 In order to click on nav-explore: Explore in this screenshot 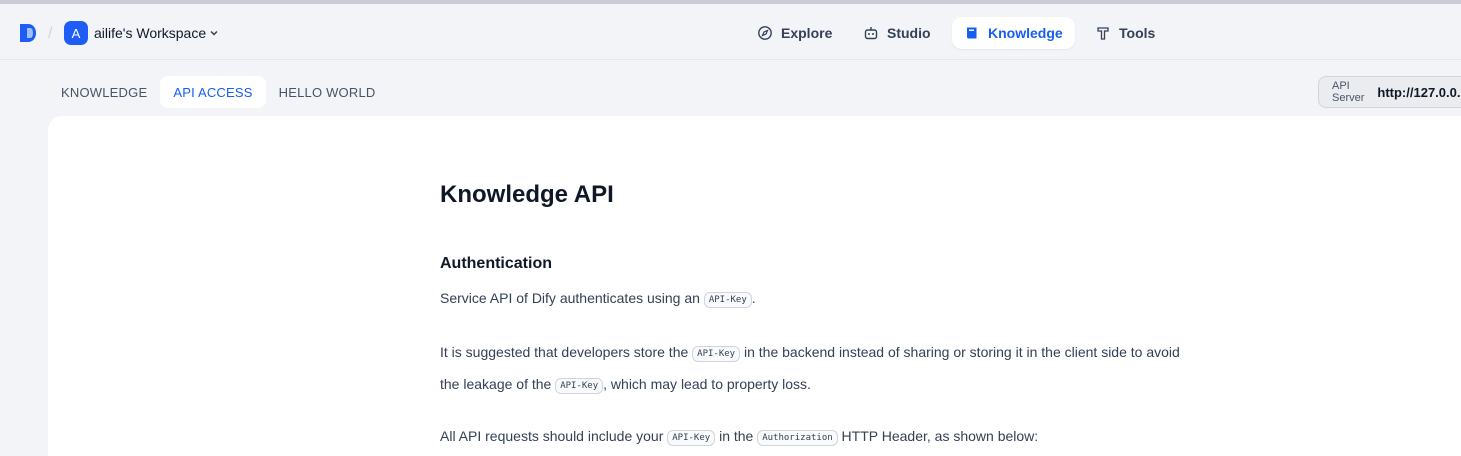, I will do `click(794, 33)`.